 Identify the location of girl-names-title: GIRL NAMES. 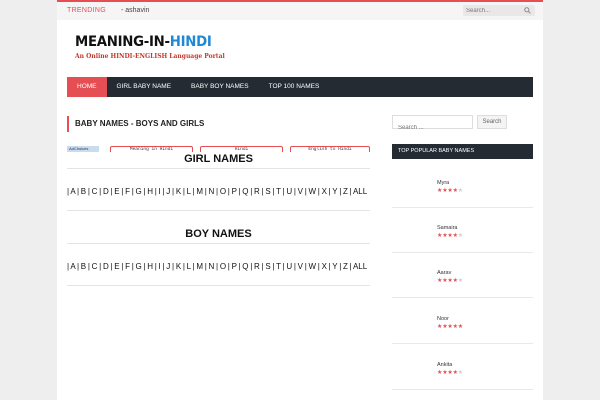
(218, 159).